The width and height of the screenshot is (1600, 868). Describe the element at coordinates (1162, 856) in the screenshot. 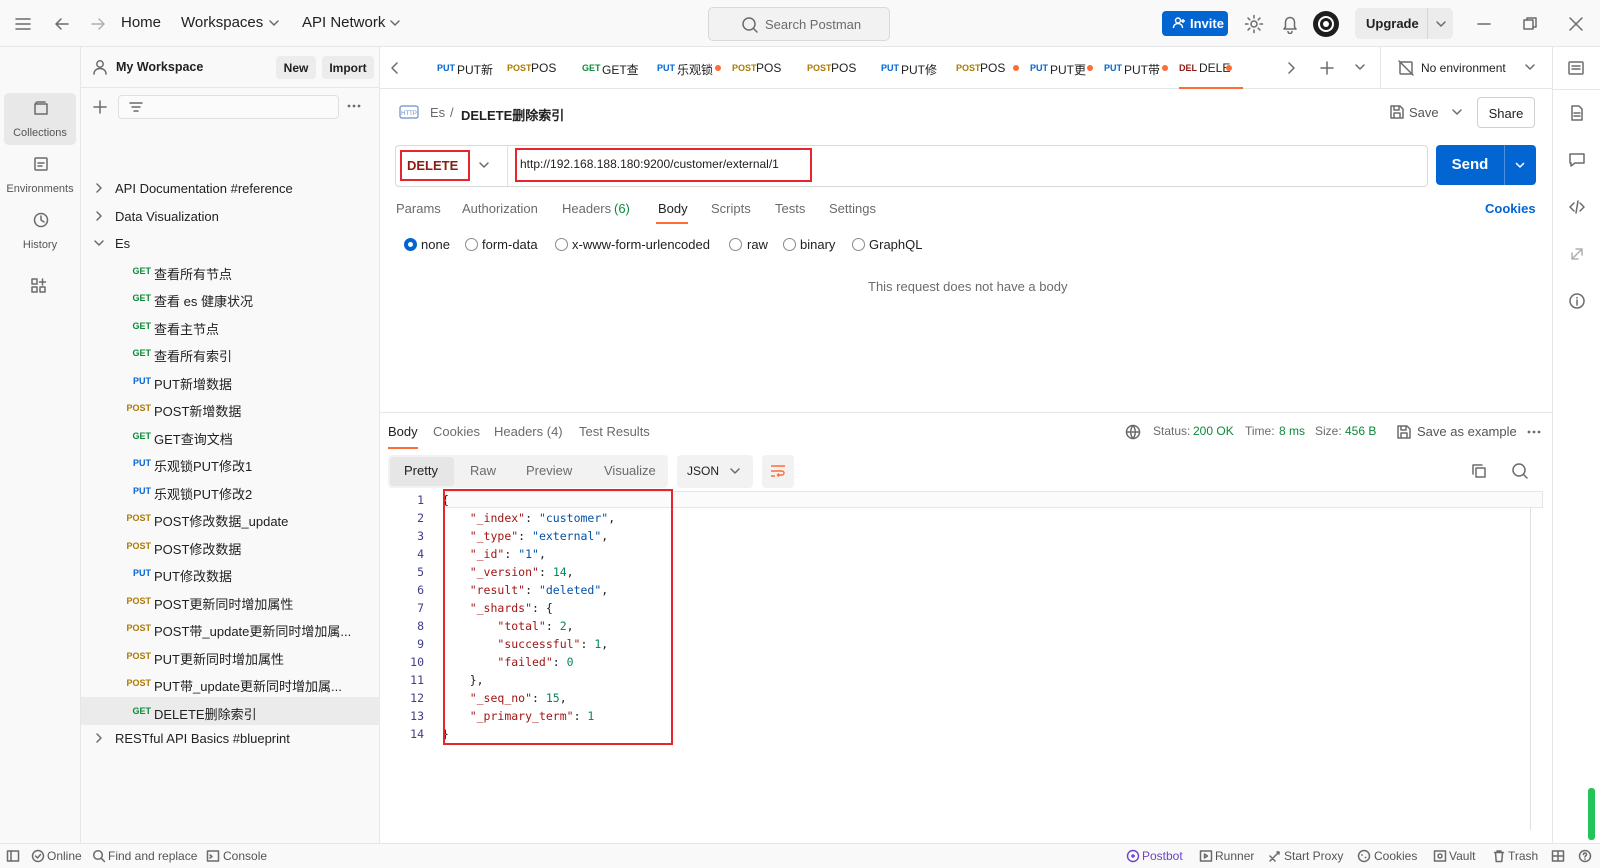

I see `postbot-button: Postbot` at that location.